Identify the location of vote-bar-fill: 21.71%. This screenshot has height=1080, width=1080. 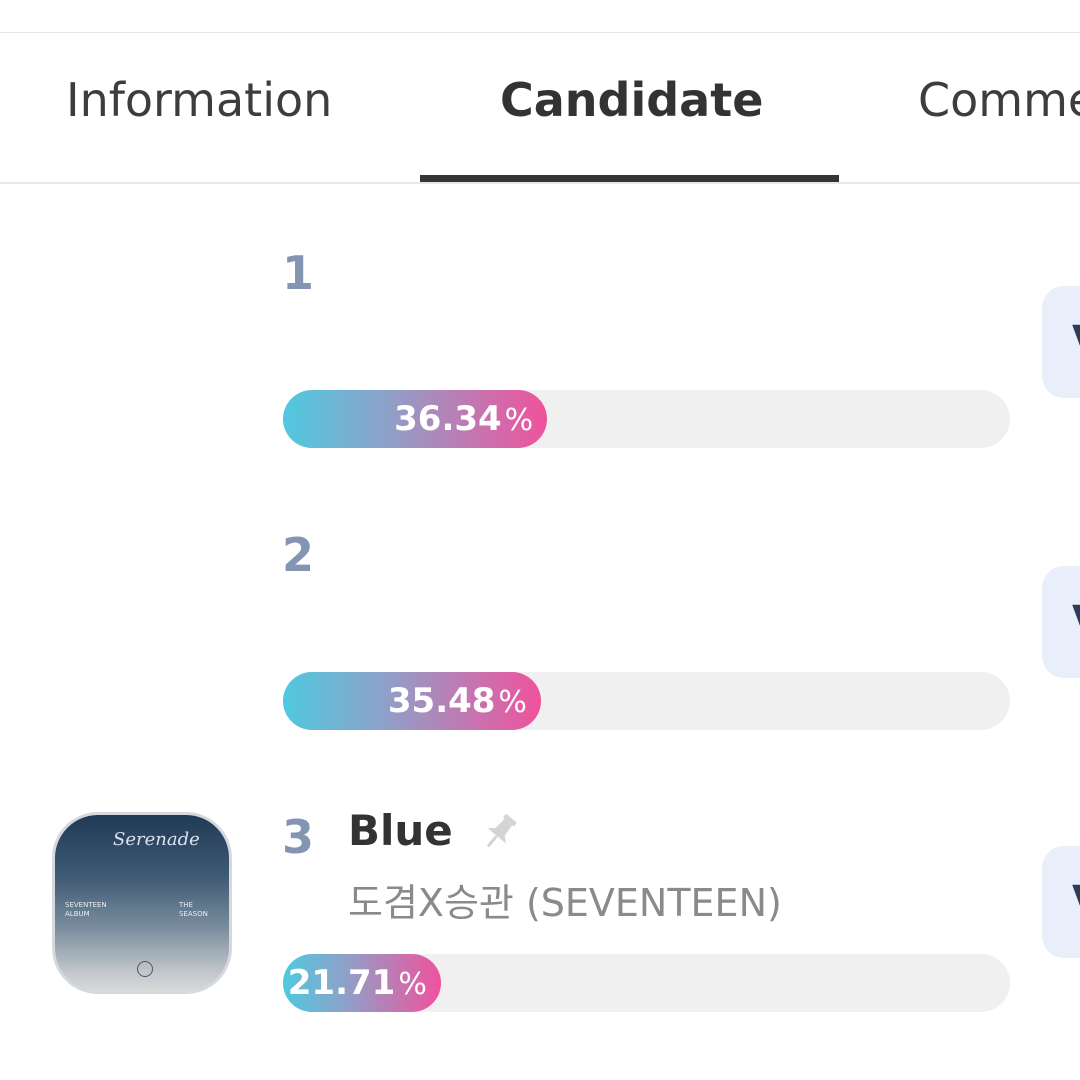
(362, 983).